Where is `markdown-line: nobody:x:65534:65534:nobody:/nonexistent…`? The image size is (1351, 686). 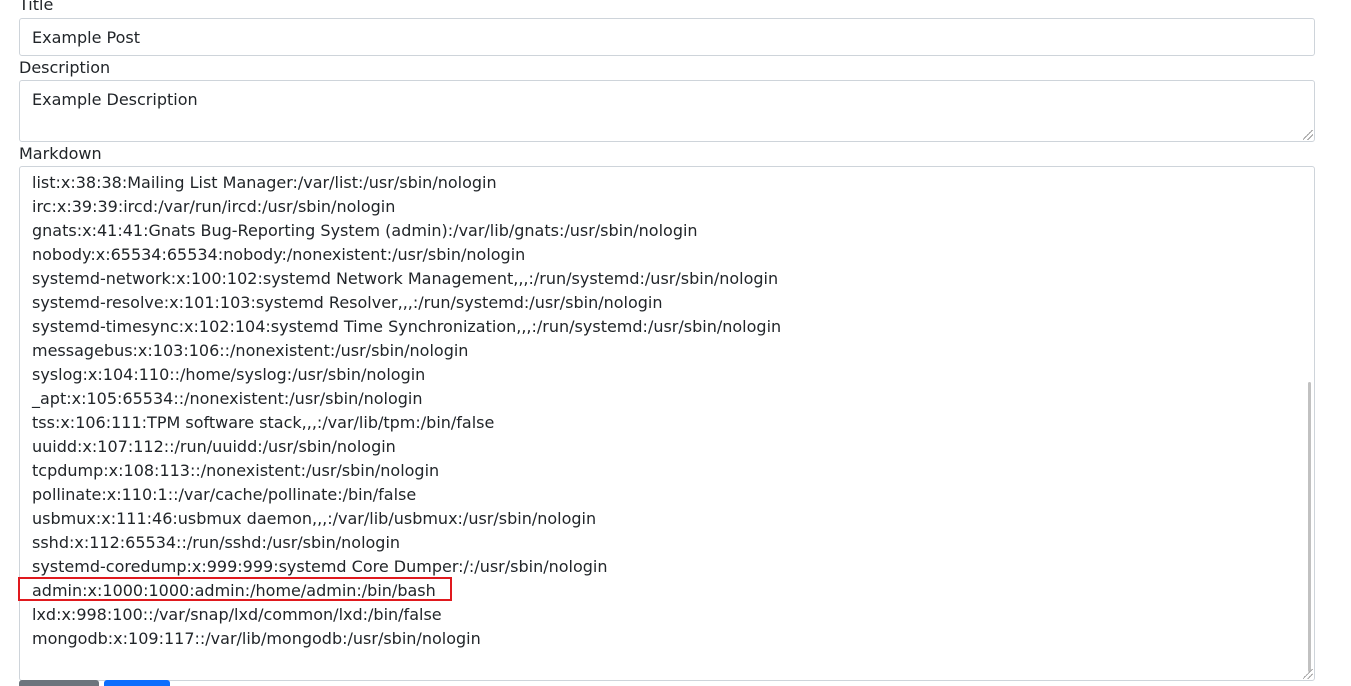
markdown-line: nobody:x:65534:65534:nobody:/nonexistent… is located at coordinates (279, 254).